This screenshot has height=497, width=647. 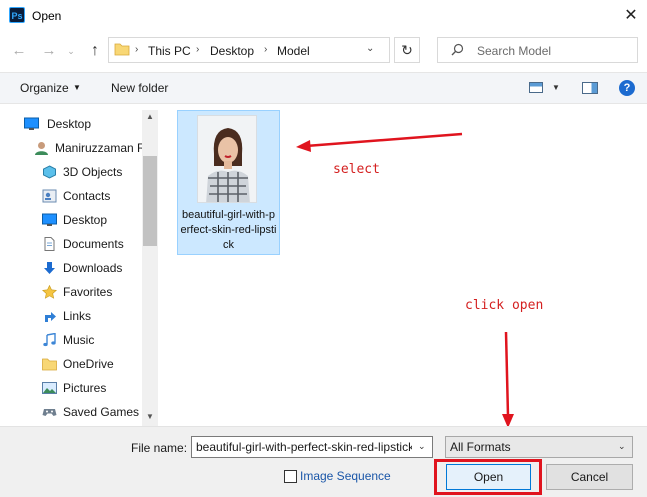 What do you see at coordinates (356, 169) in the screenshot?
I see `annotation-select: select` at bounding box center [356, 169].